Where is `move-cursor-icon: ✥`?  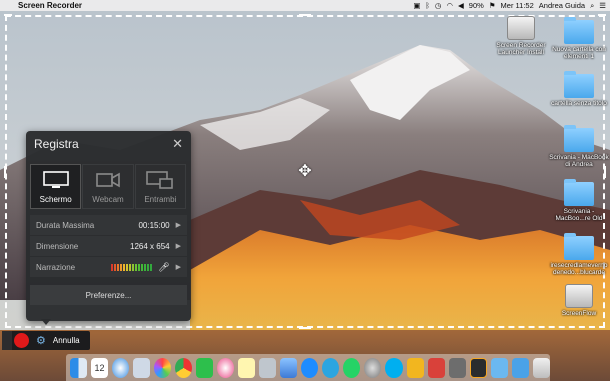
move-cursor-icon: ✥ is located at coordinates (305, 172).